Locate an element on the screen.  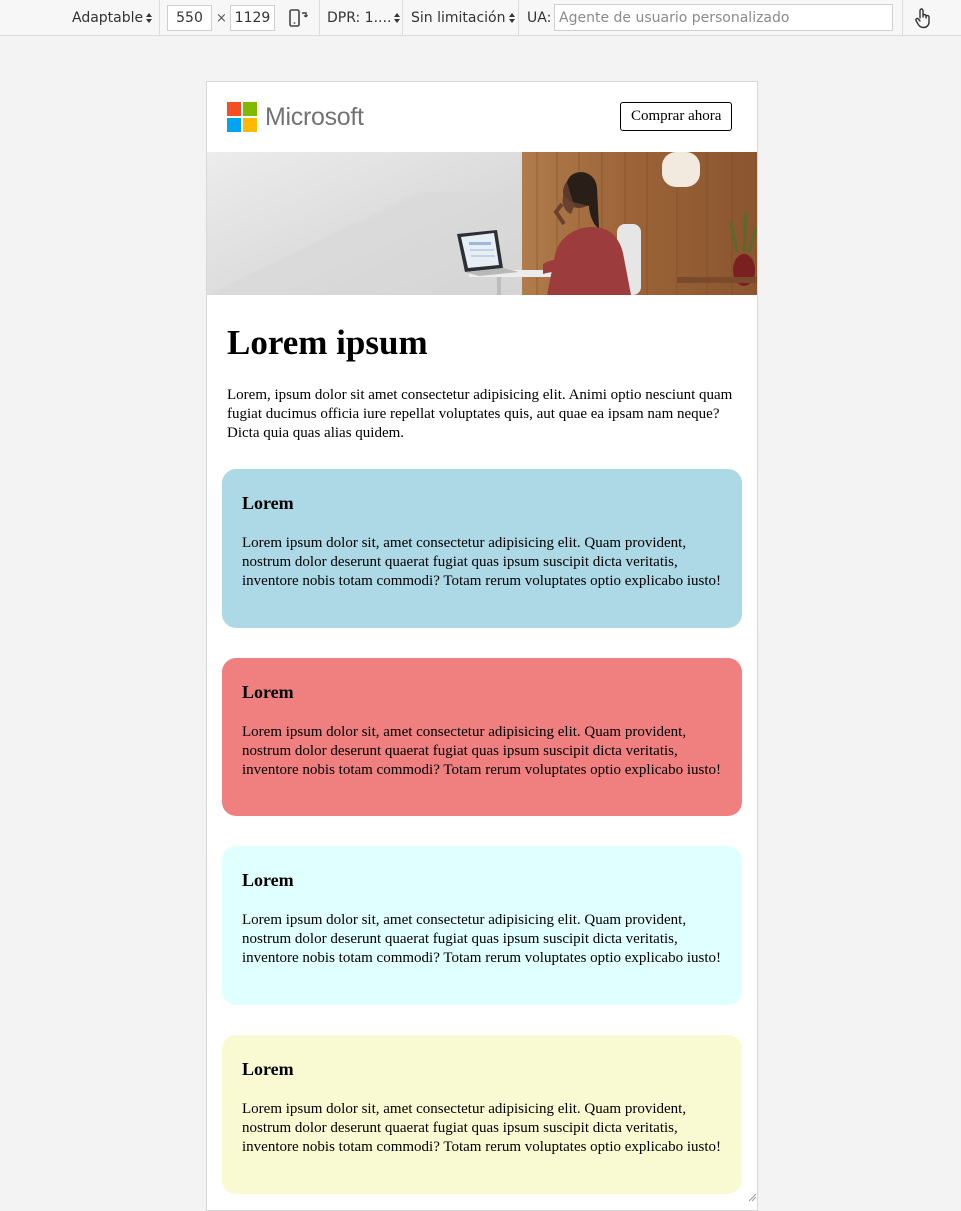
page-title: Lorem ipsum is located at coordinates (327, 342).